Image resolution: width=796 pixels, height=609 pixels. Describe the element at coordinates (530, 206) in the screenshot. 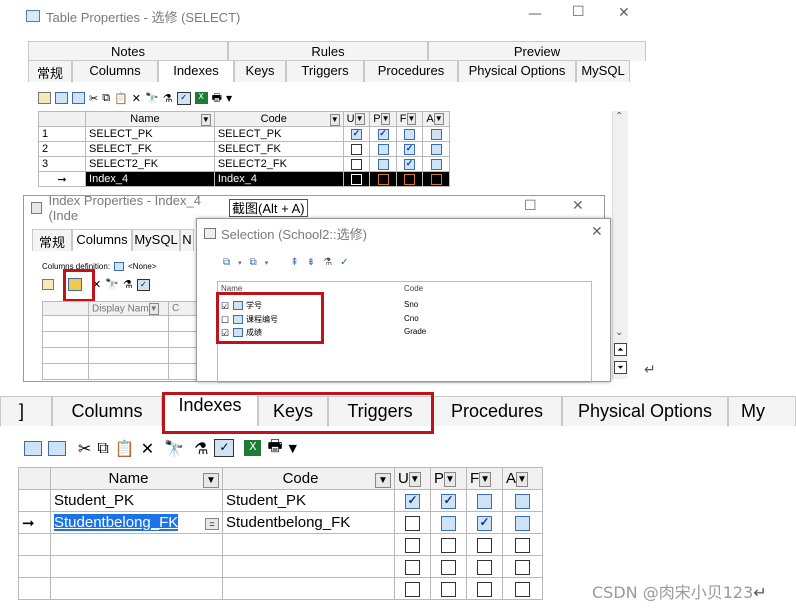

I see `index-maximize-button: ☐` at that location.